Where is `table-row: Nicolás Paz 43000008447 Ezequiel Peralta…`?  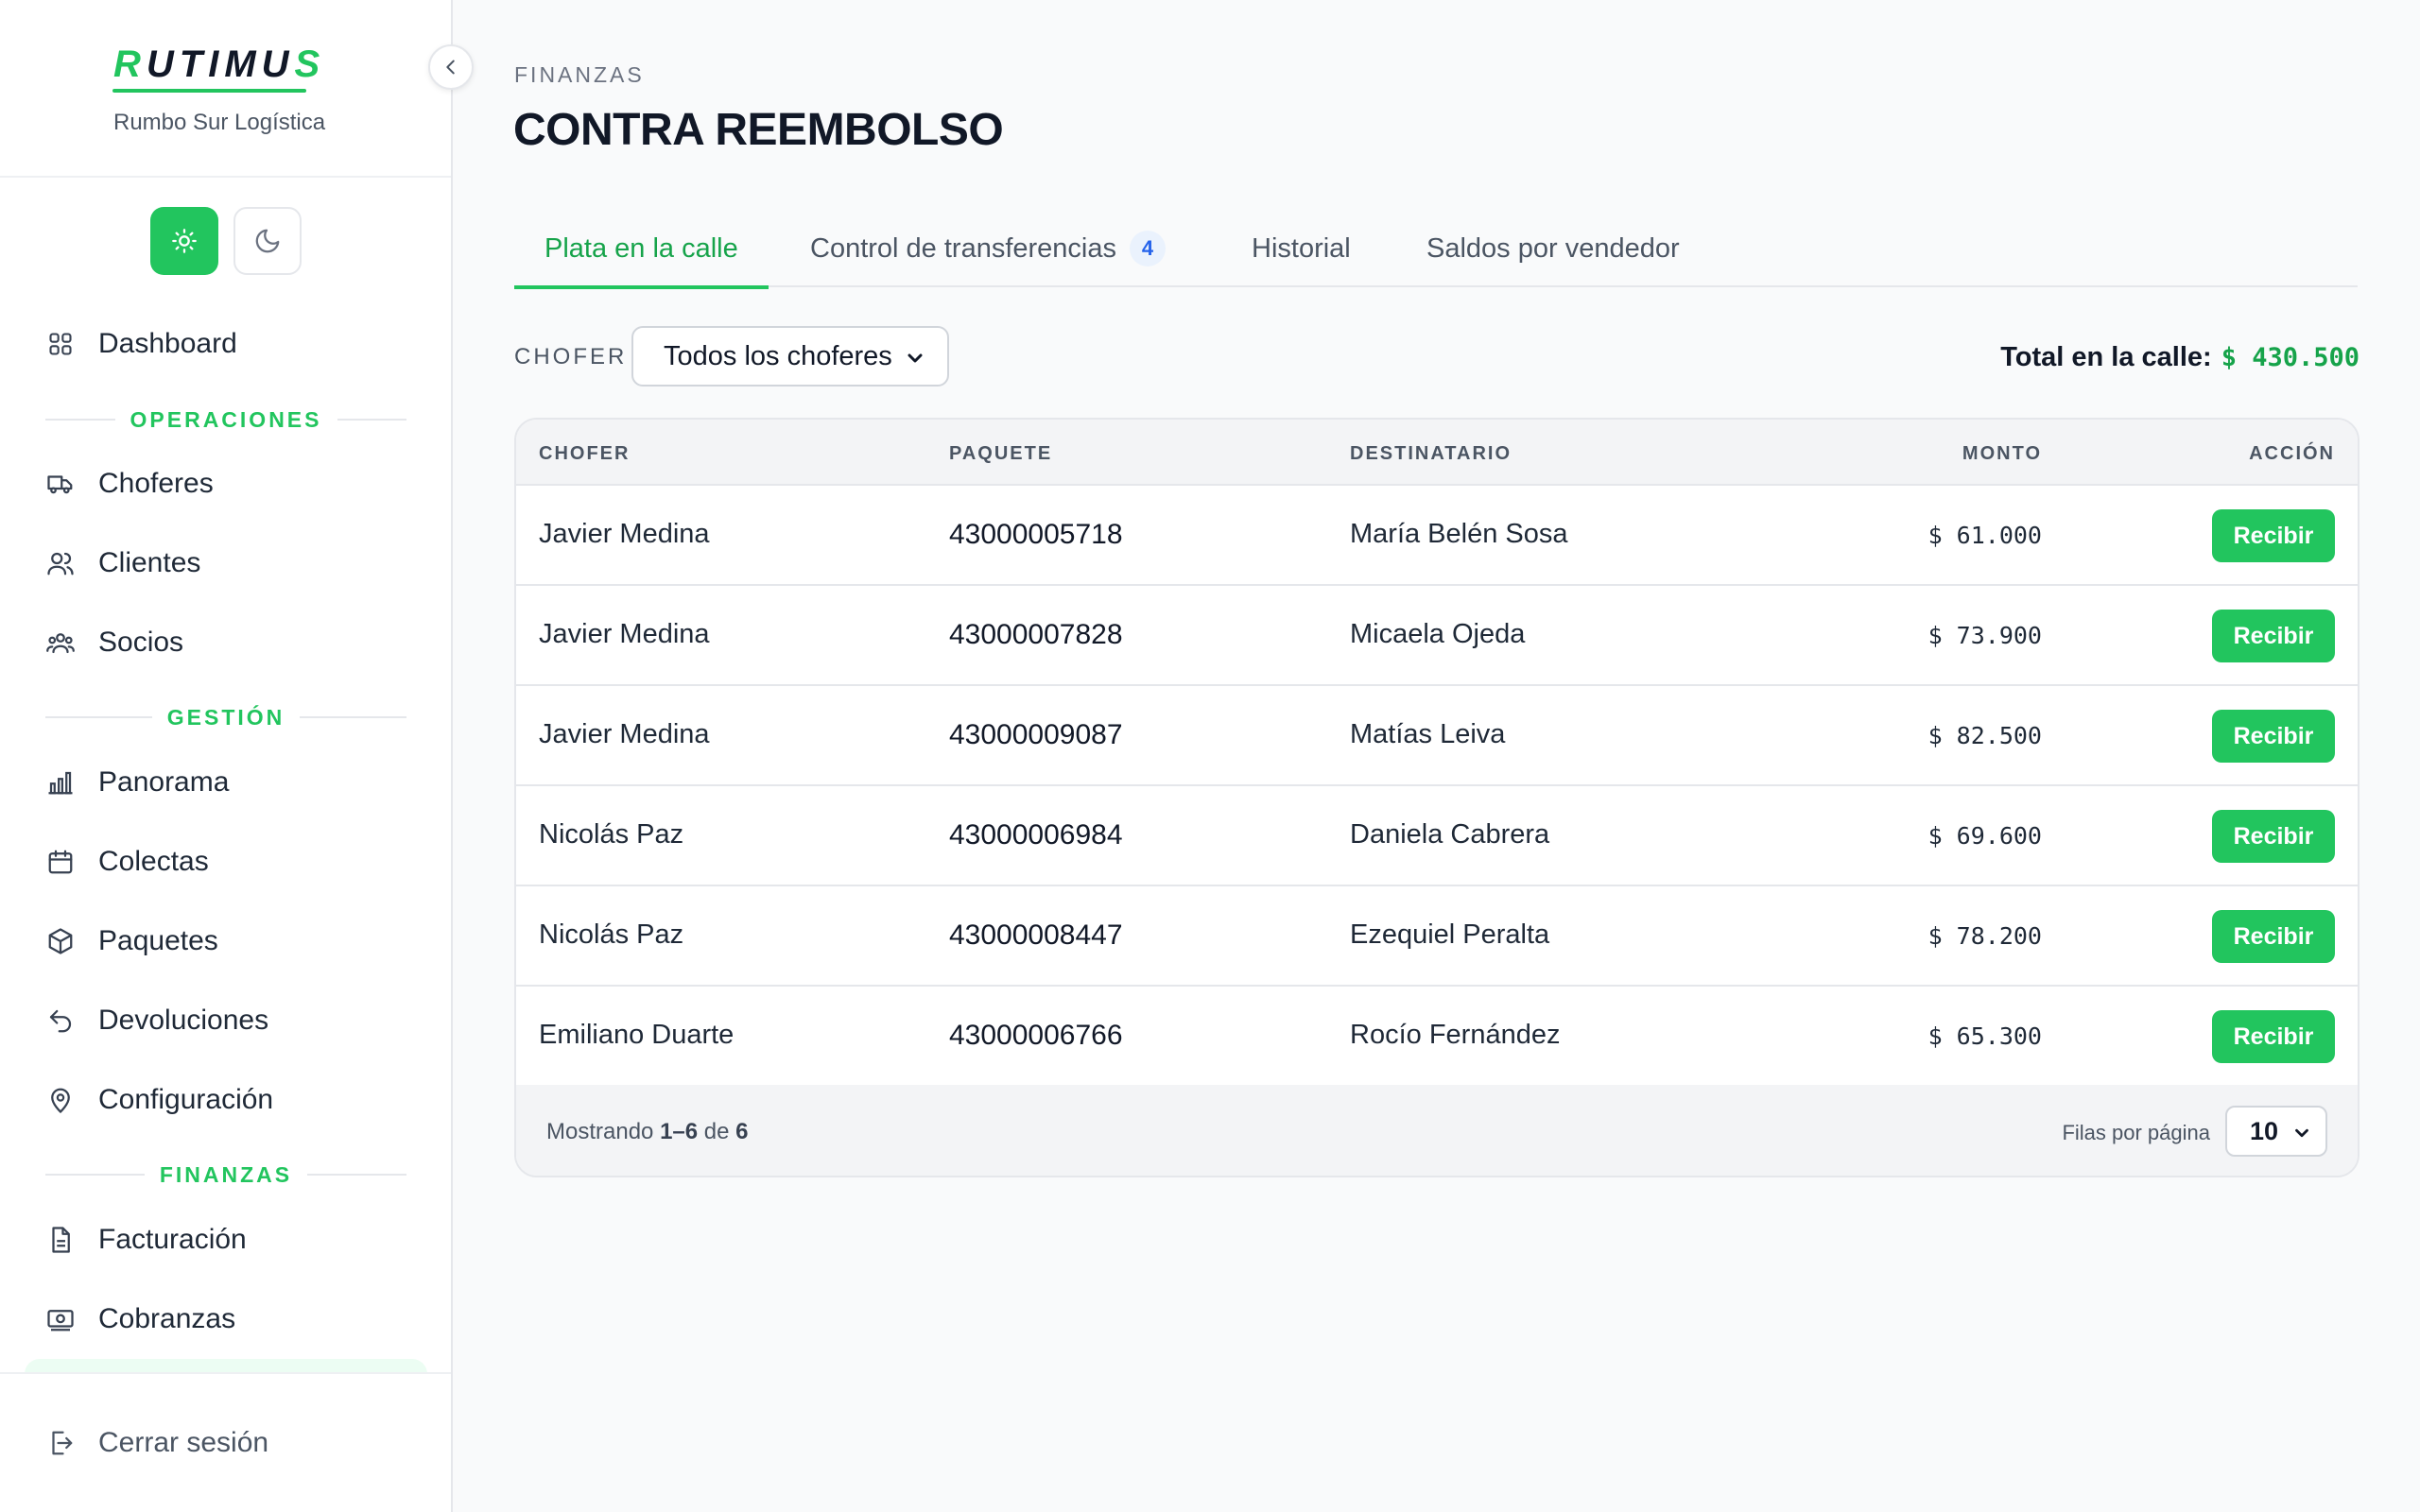
table-row: Nicolás Paz 43000008447 Ezequiel Peralta… is located at coordinates (1437, 936).